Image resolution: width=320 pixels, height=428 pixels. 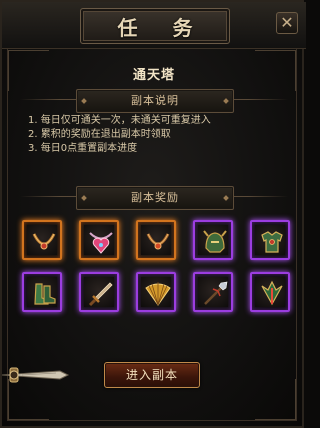 I want to click on sword-icon, so click(x=100, y=294).